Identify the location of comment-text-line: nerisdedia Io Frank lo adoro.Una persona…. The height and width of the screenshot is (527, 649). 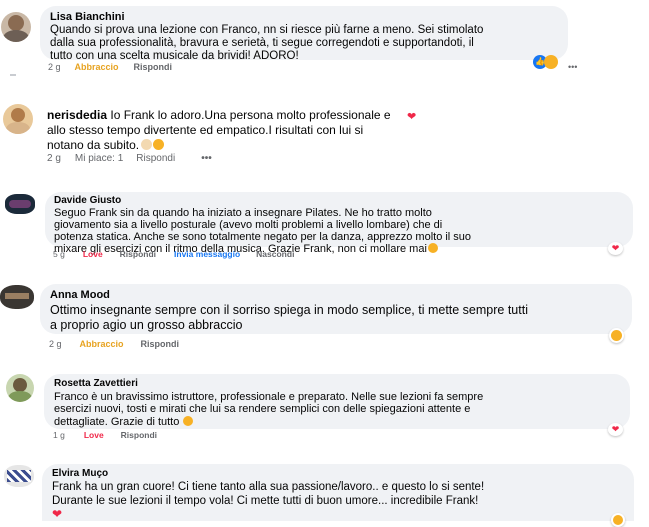
(227, 115).